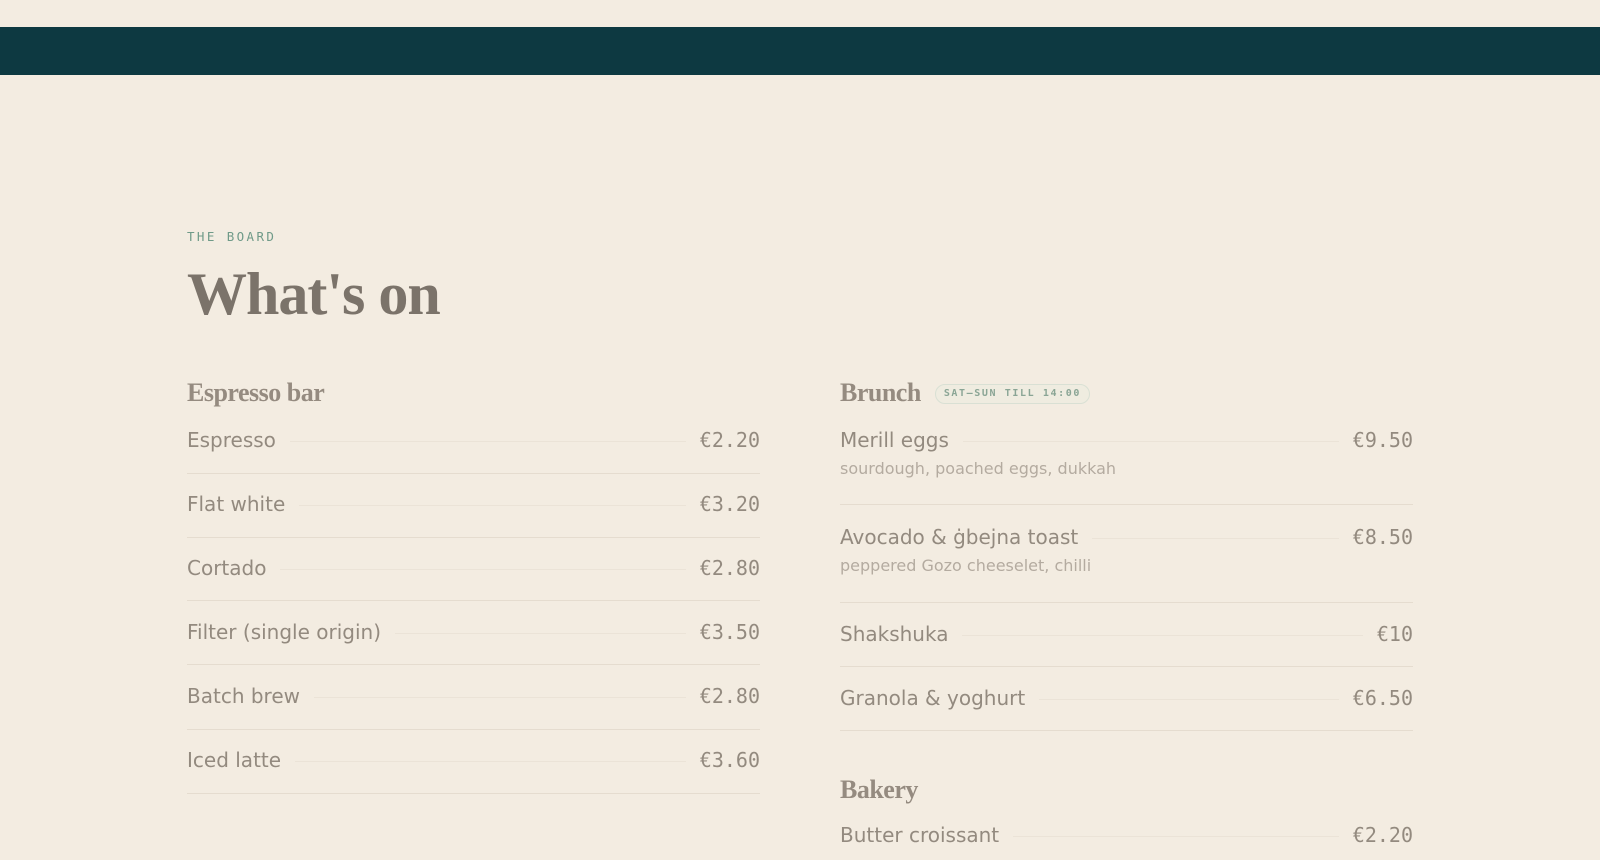 The height and width of the screenshot is (860, 1600). What do you see at coordinates (933, 698) in the screenshot?
I see `item-name: Granola & yoghurt` at bounding box center [933, 698].